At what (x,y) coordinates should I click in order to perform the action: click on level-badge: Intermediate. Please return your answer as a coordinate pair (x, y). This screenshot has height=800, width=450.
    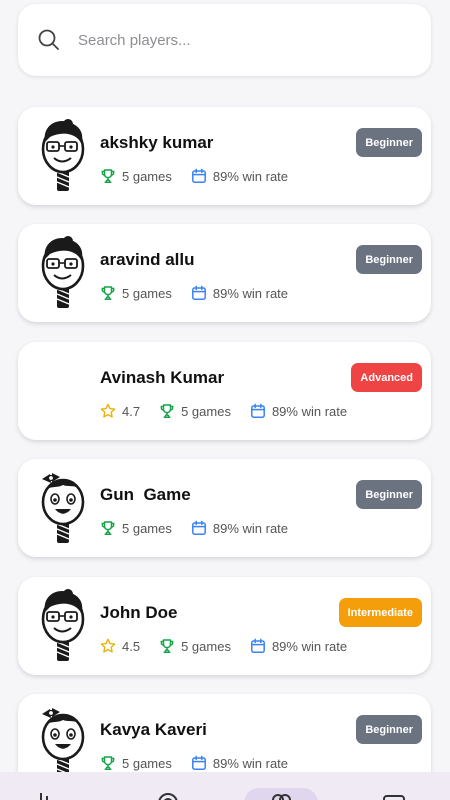
    Looking at the image, I should click on (380, 612).